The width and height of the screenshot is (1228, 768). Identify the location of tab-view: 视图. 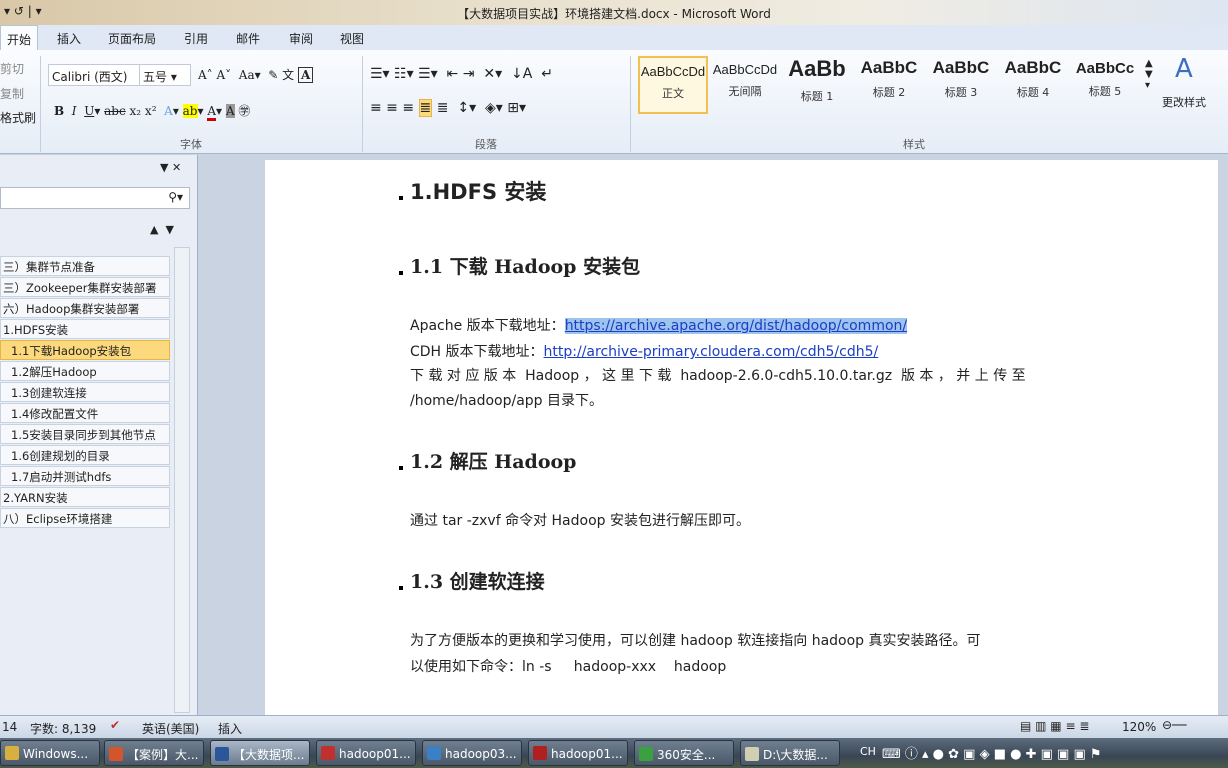
(352, 38).